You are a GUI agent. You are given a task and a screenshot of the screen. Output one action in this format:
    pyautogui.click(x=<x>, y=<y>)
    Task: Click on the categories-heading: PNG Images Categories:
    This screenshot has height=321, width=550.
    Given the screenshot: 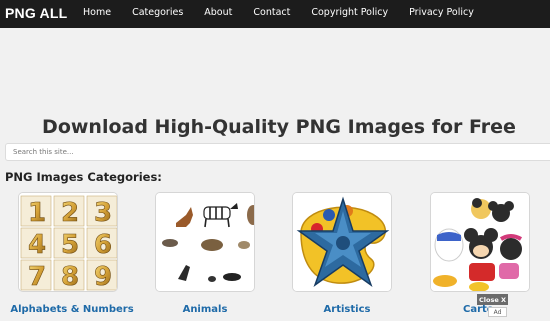 What is the action you would take?
    pyautogui.click(x=83, y=177)
    